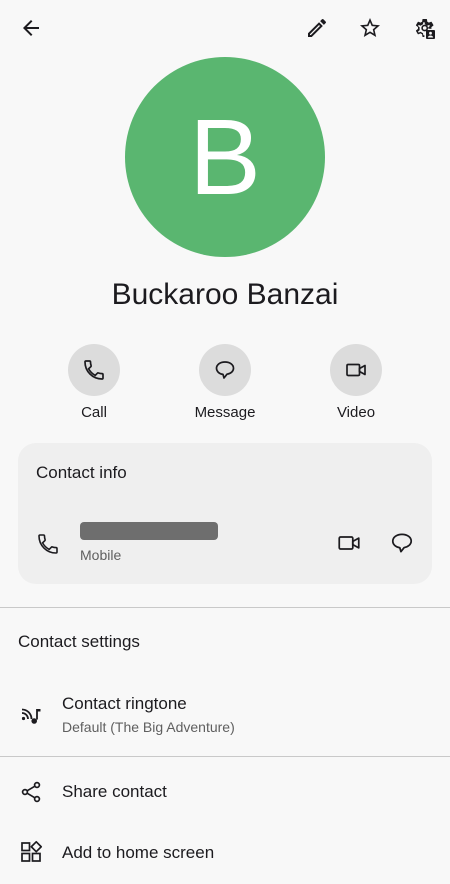 The width and height of the screenshot is (450, 884). I want to click on message-action: Message, so click(225, 382).